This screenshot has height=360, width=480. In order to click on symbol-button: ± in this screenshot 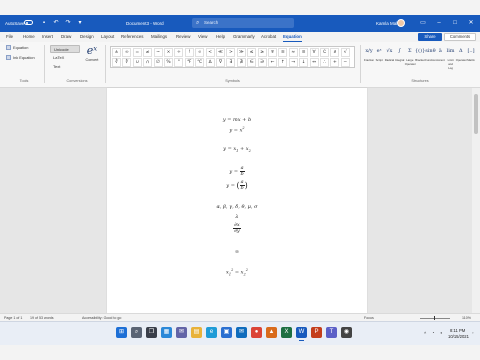, I will do `click(116, 52)`.